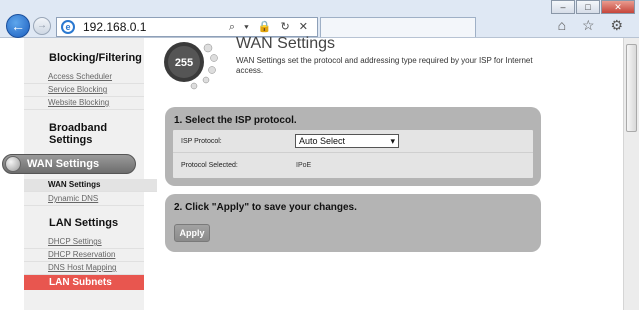 This screenshot has height=310, width=639. Describe the element at coordinates (631, 88) in the screenshot. I see `scrollbar-thumb` at that location.